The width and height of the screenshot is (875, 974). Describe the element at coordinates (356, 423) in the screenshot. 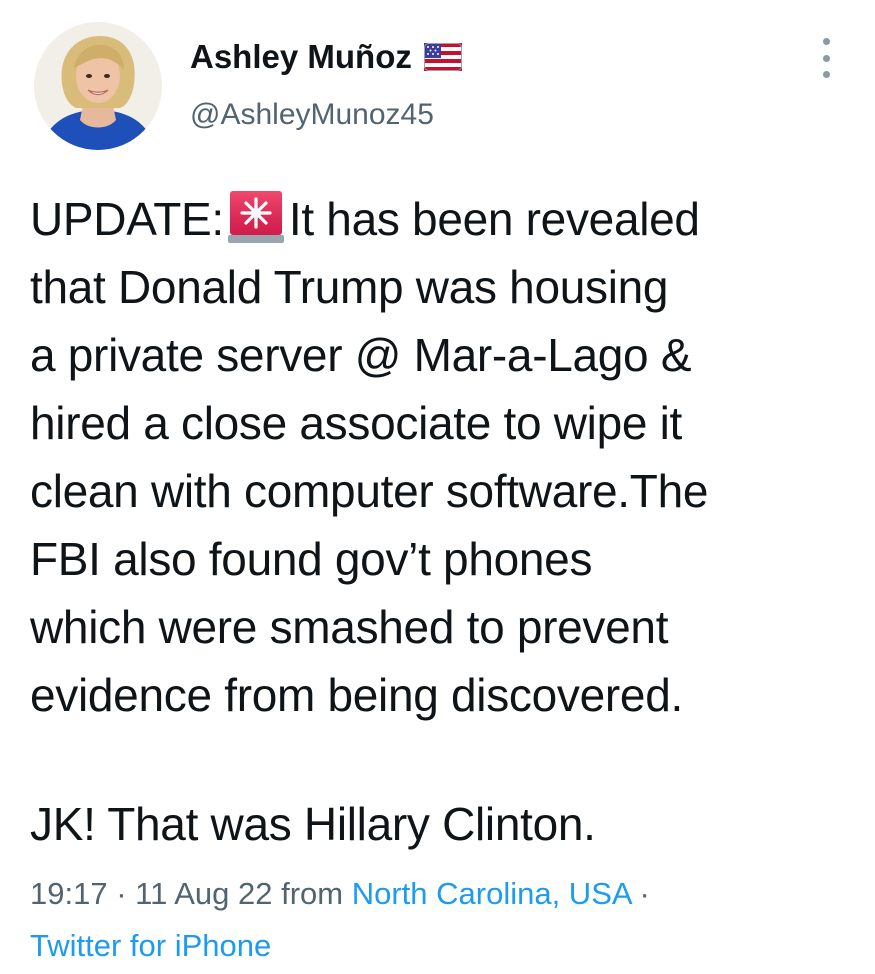

I see `tweet-line: hired a close associate to wipe it` at that location.